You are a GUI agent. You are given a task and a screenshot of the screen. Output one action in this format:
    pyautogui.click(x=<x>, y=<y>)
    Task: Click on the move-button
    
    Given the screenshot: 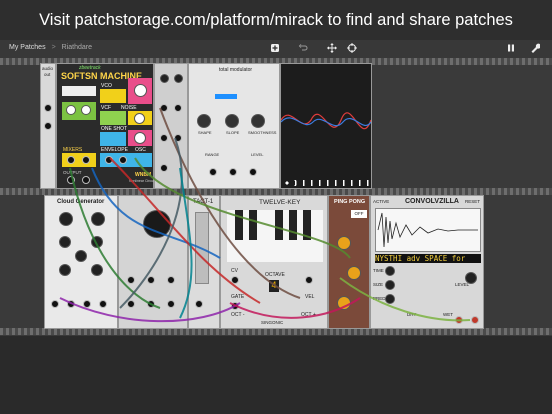 What is the action you would take?
    pyautogui.click(x=332, y=49)
    